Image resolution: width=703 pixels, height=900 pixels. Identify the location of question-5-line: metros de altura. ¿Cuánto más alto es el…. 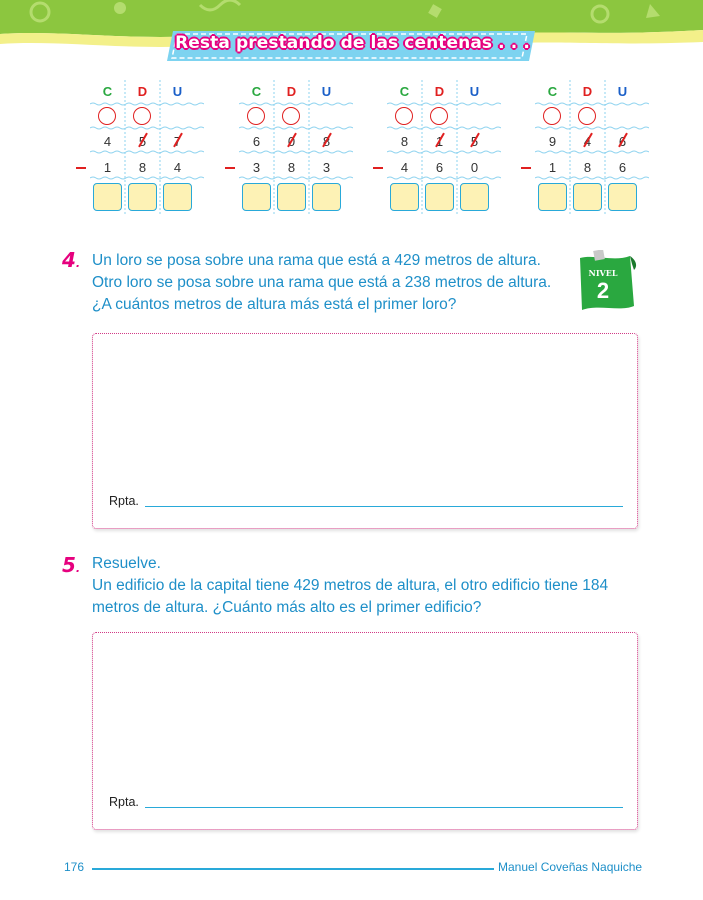
(287, 607).